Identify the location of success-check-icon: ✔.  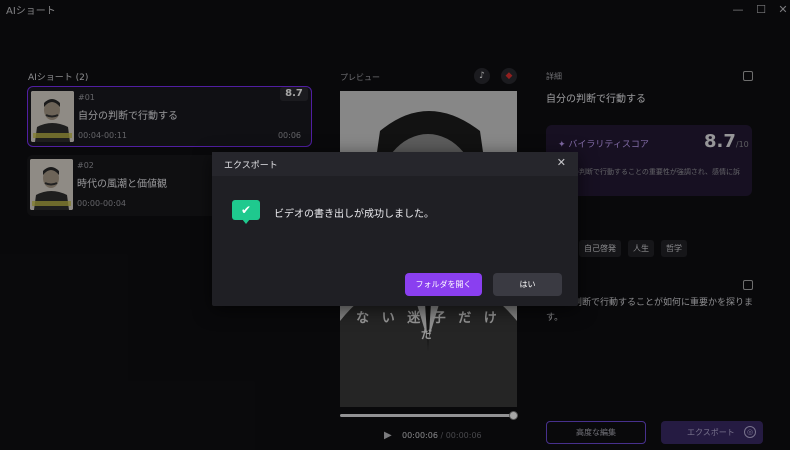
(246, 212).